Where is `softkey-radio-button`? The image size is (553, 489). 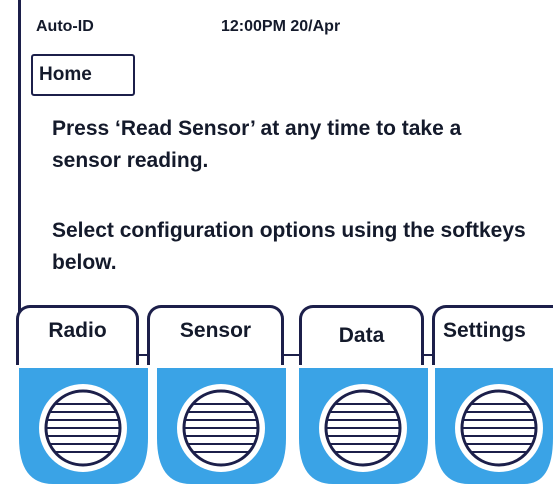
softkey-radio-button is located at coordinates (83, 427).